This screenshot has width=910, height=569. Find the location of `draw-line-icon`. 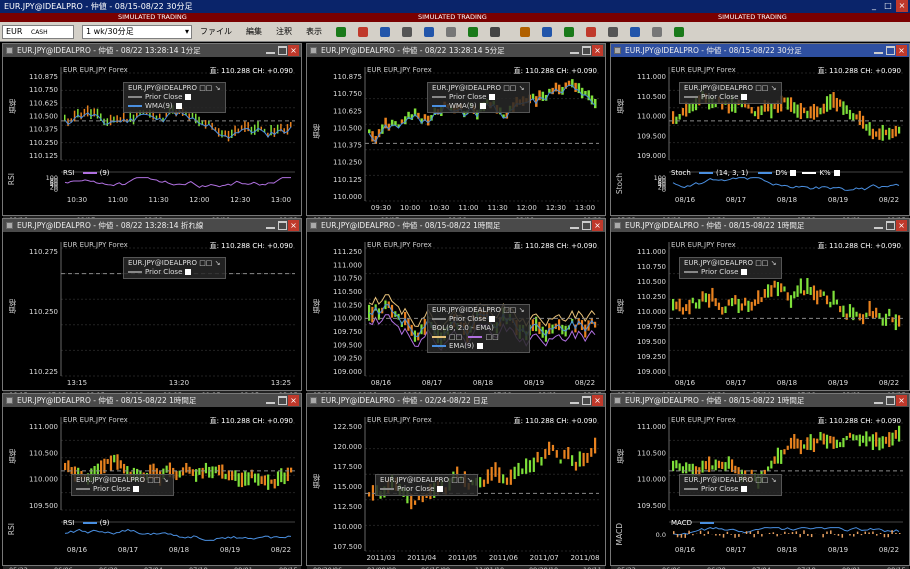

draw-line-icon is located at coordinates (363, 32).